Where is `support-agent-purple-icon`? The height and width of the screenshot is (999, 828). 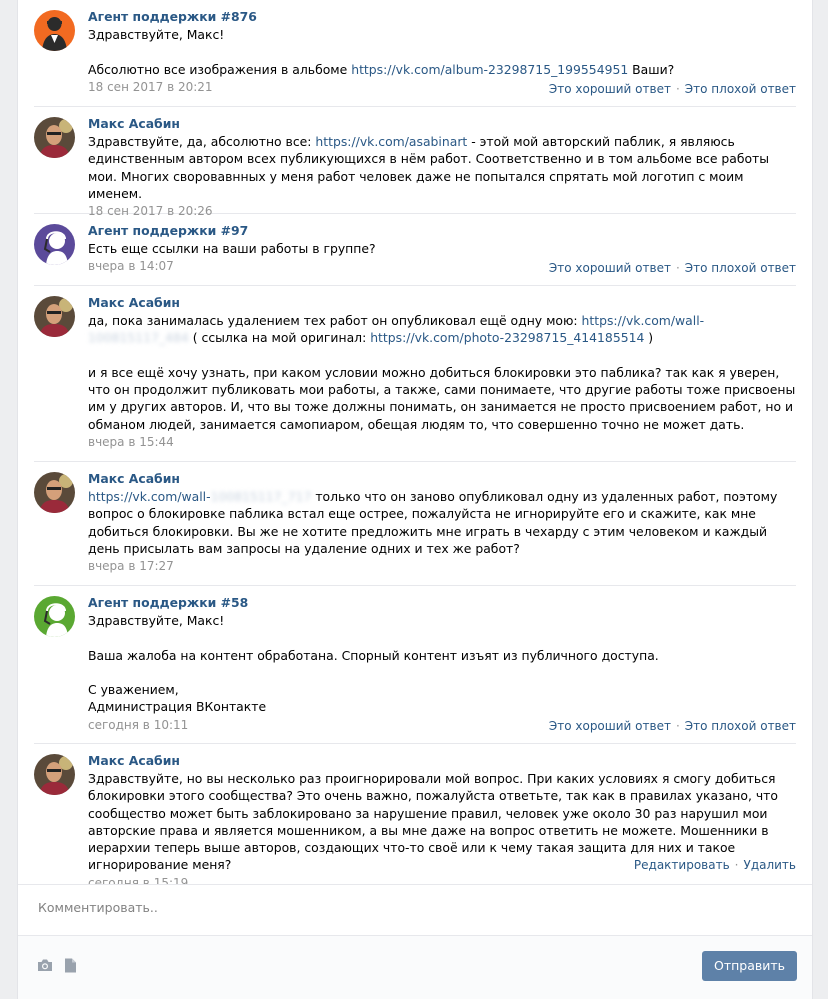
support-agent-purple-icon is located at coordinates (54, 244).